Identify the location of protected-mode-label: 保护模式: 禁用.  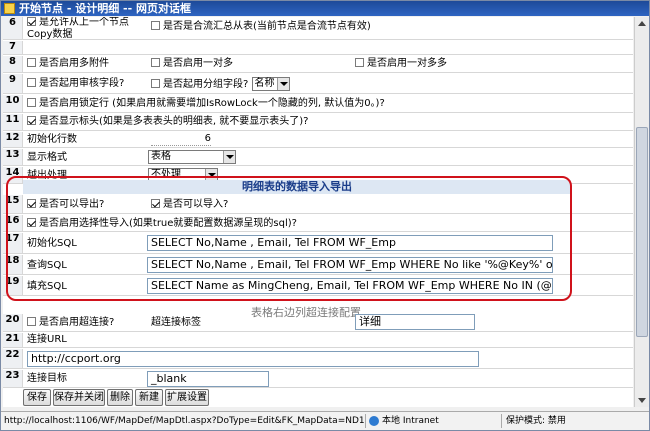
(536, 421).